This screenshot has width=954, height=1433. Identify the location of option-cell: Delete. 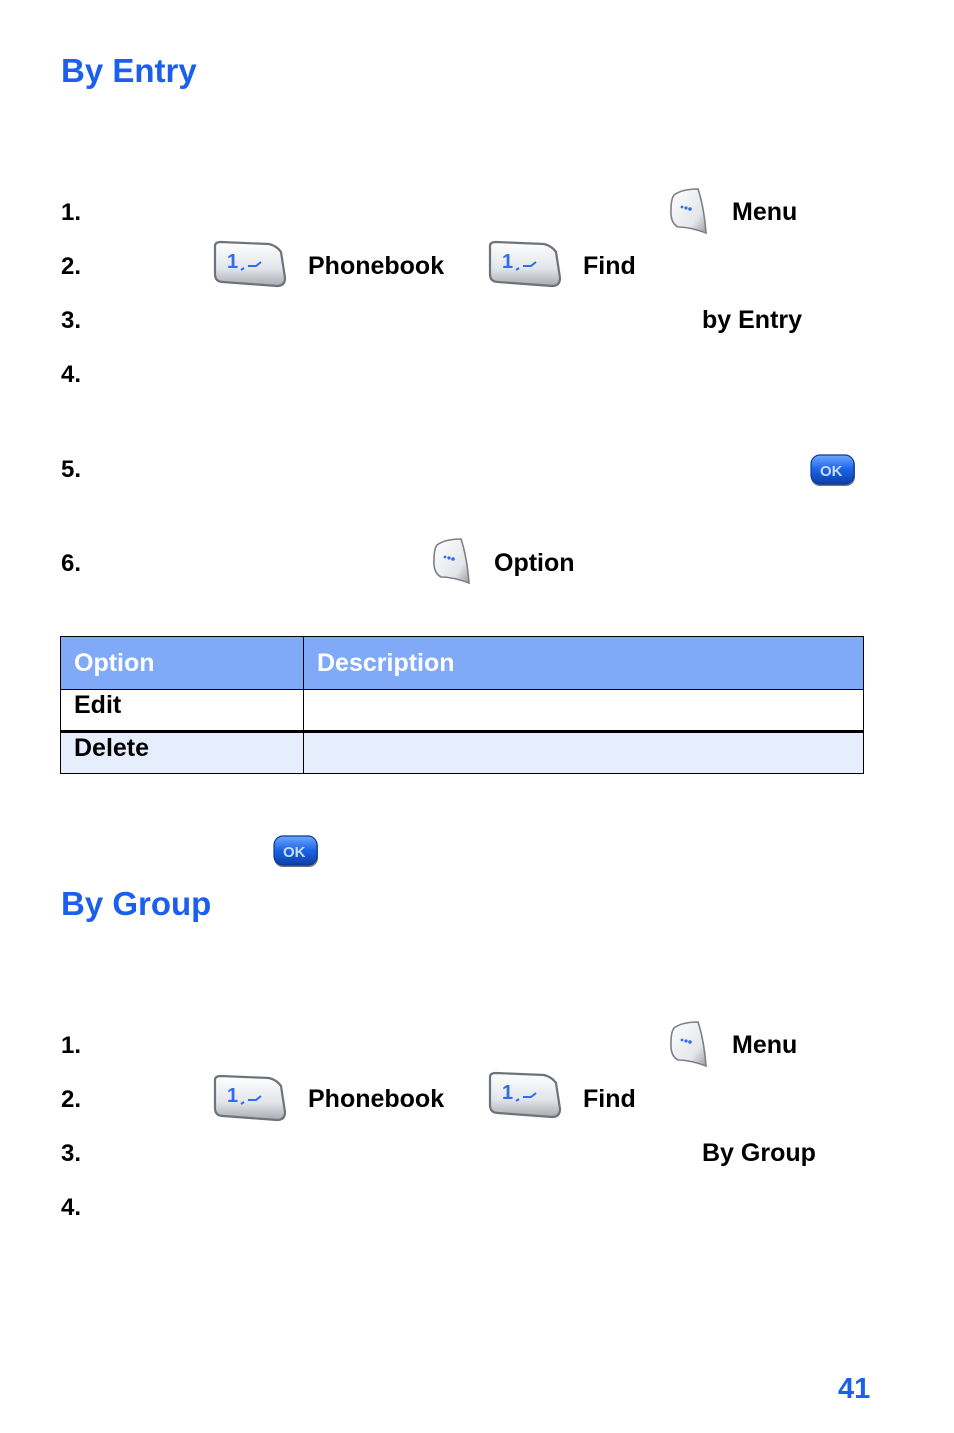
(182, 752).